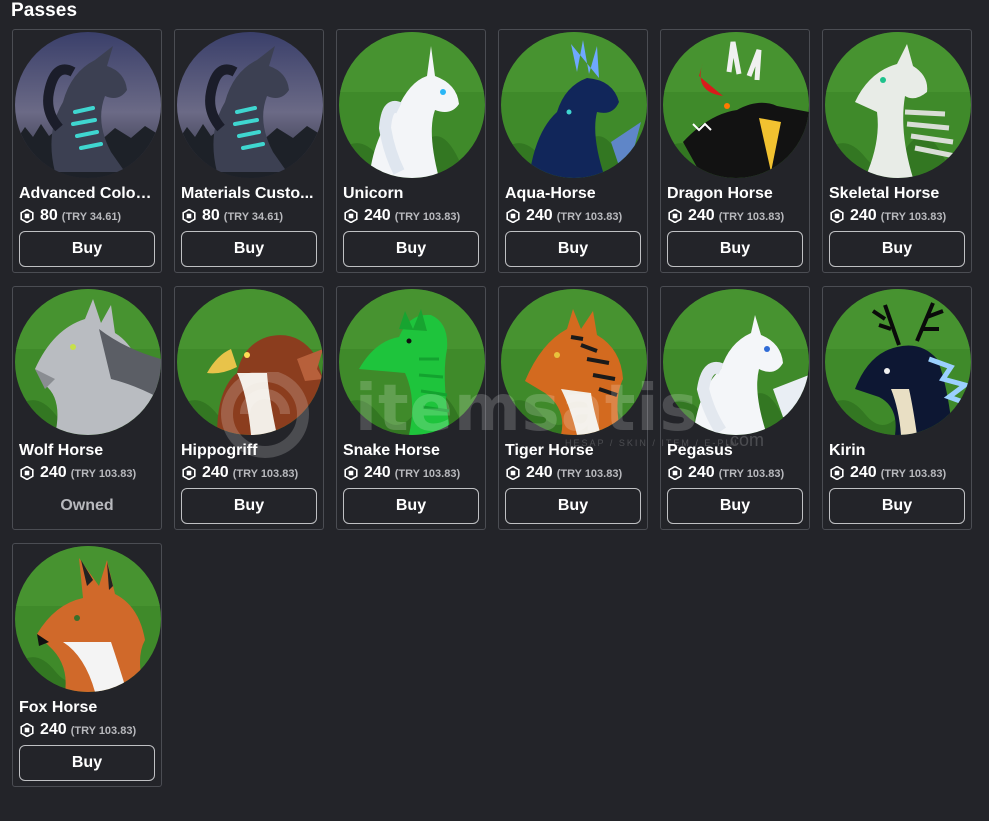  I want to click on pass-card: Skeletal Horse 240 (TRY 103.83) Buy, so click(897, 151).